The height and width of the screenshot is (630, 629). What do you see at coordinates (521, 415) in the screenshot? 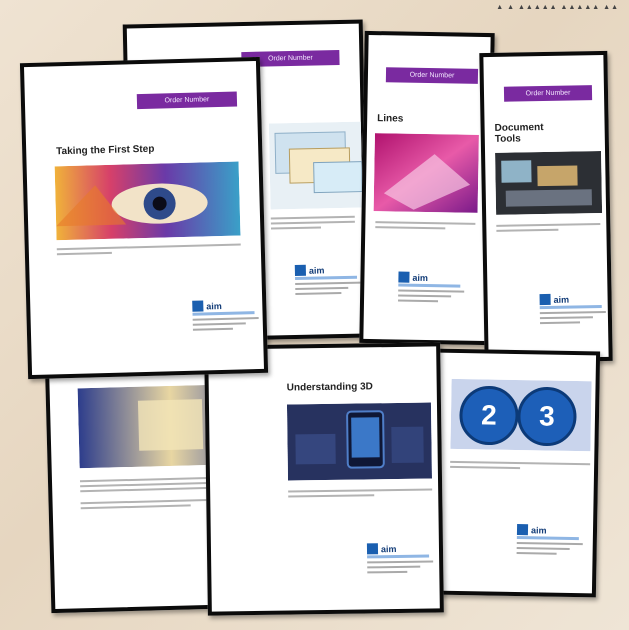
I see `hero-image-numbers: 2 3` at bounding box center [521, 415].